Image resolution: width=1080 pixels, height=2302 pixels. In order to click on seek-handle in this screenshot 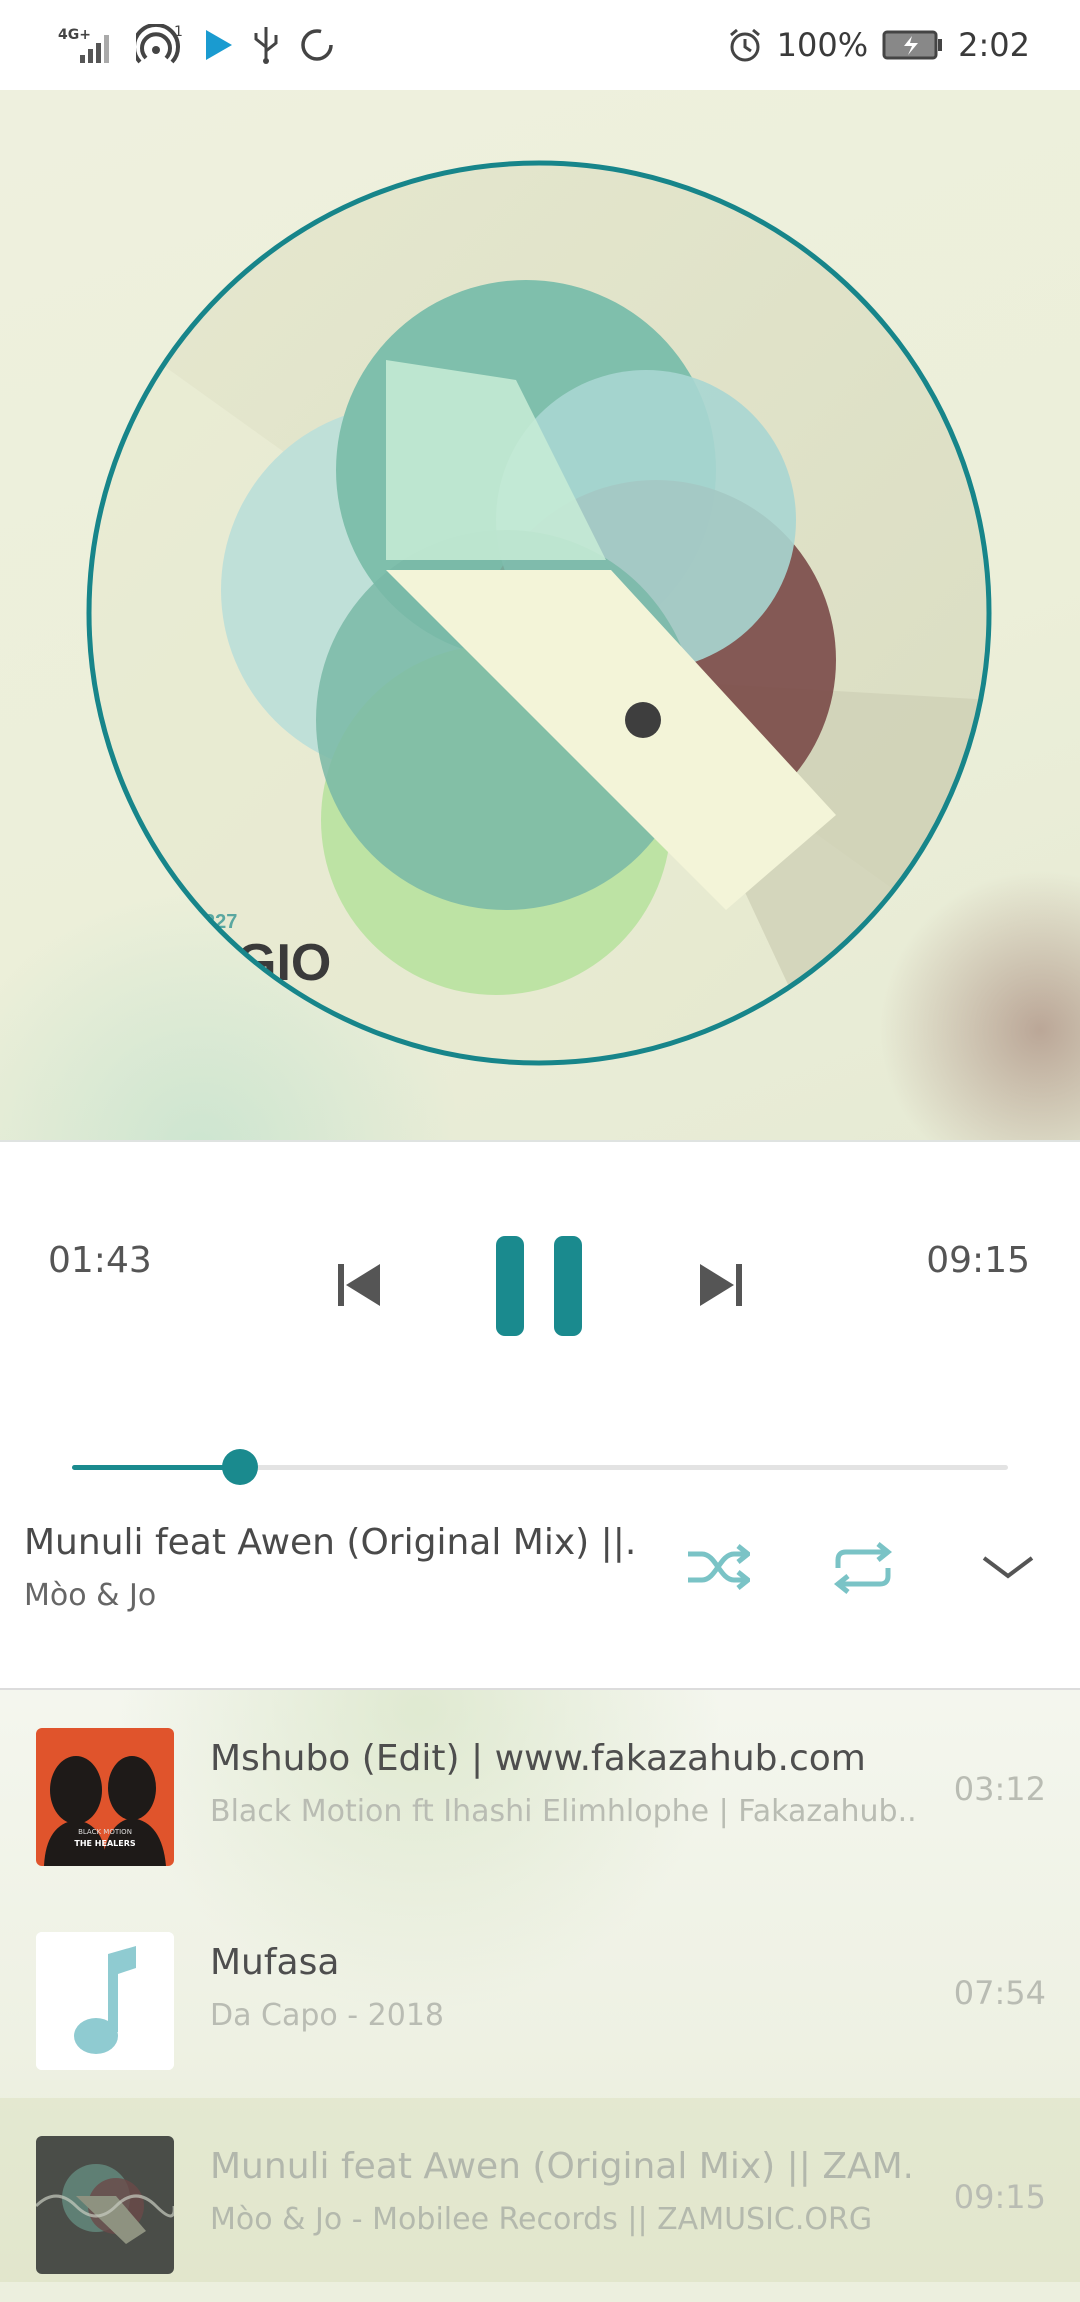, I will do `click(240, 1467)`.